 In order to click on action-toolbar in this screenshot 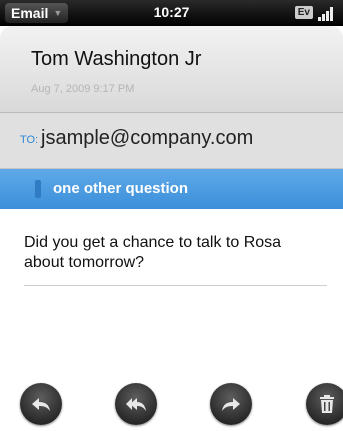, I will do `click(171, 403)`.